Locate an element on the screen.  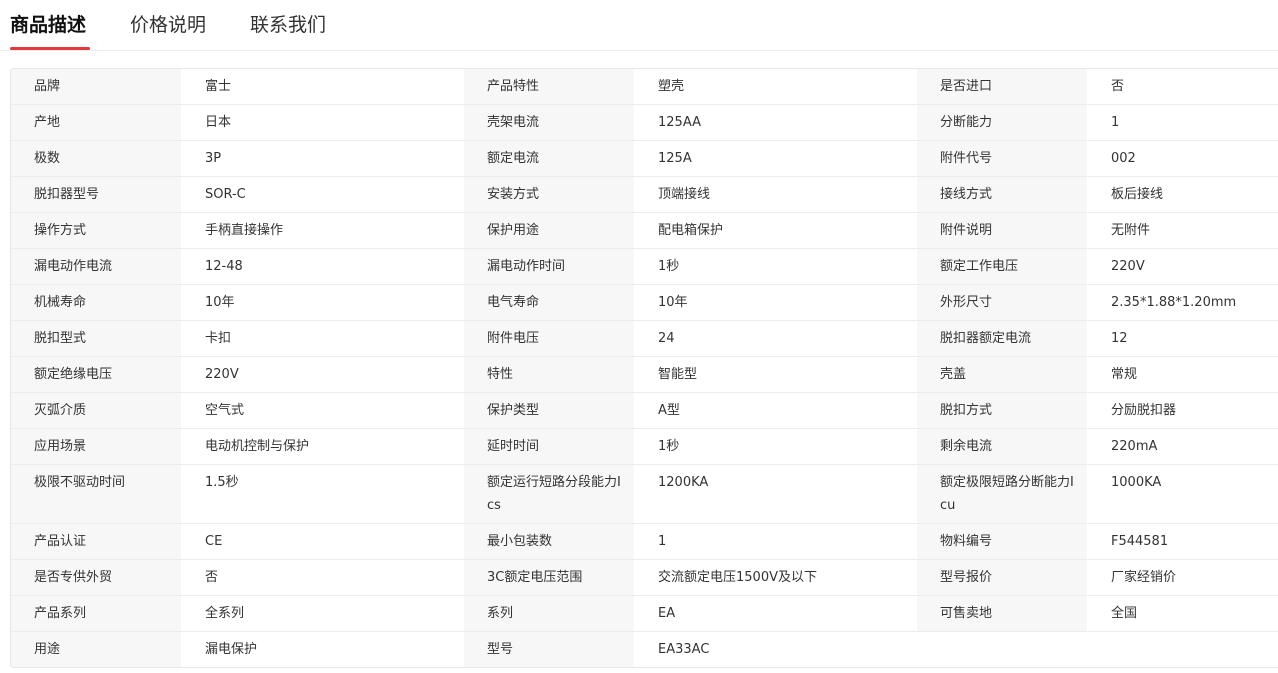
spec-key: 脱扣型式 is located at coordinates (96, 338).